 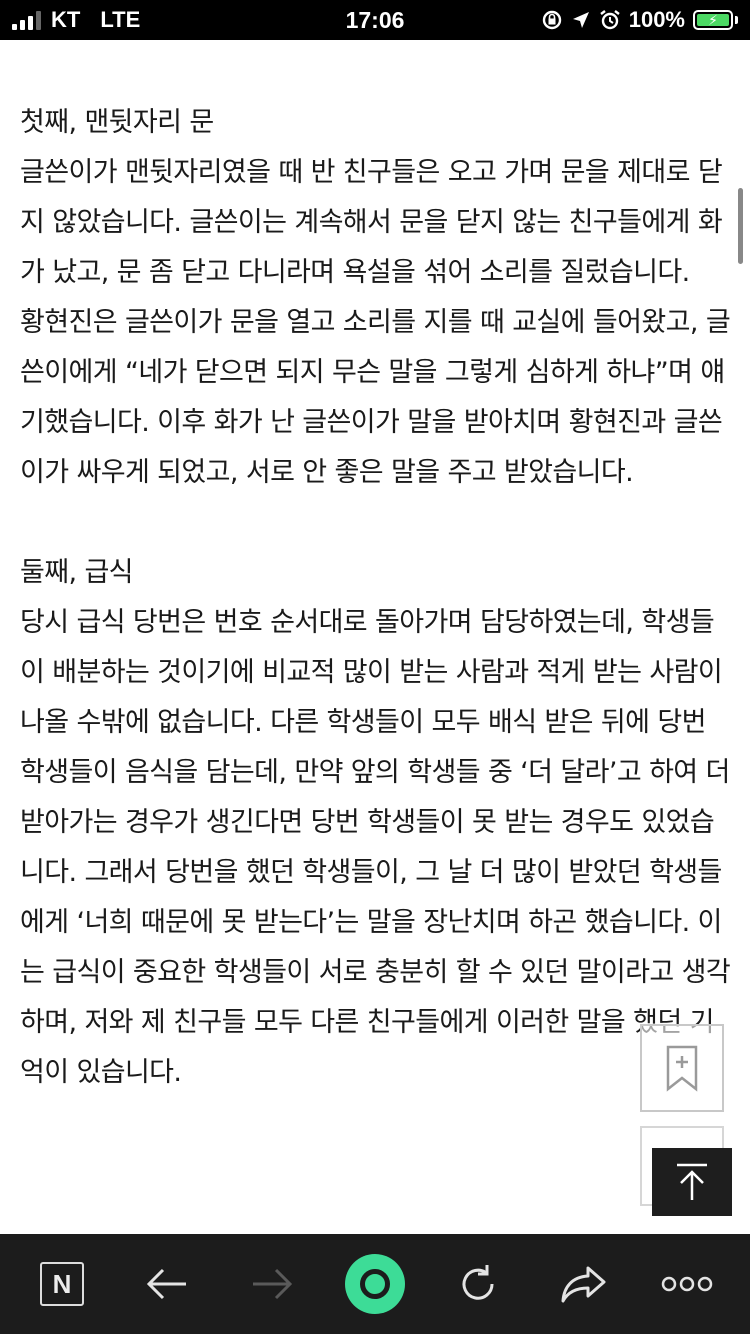 I want to click on scrollbar, so click(x=740, y=226).